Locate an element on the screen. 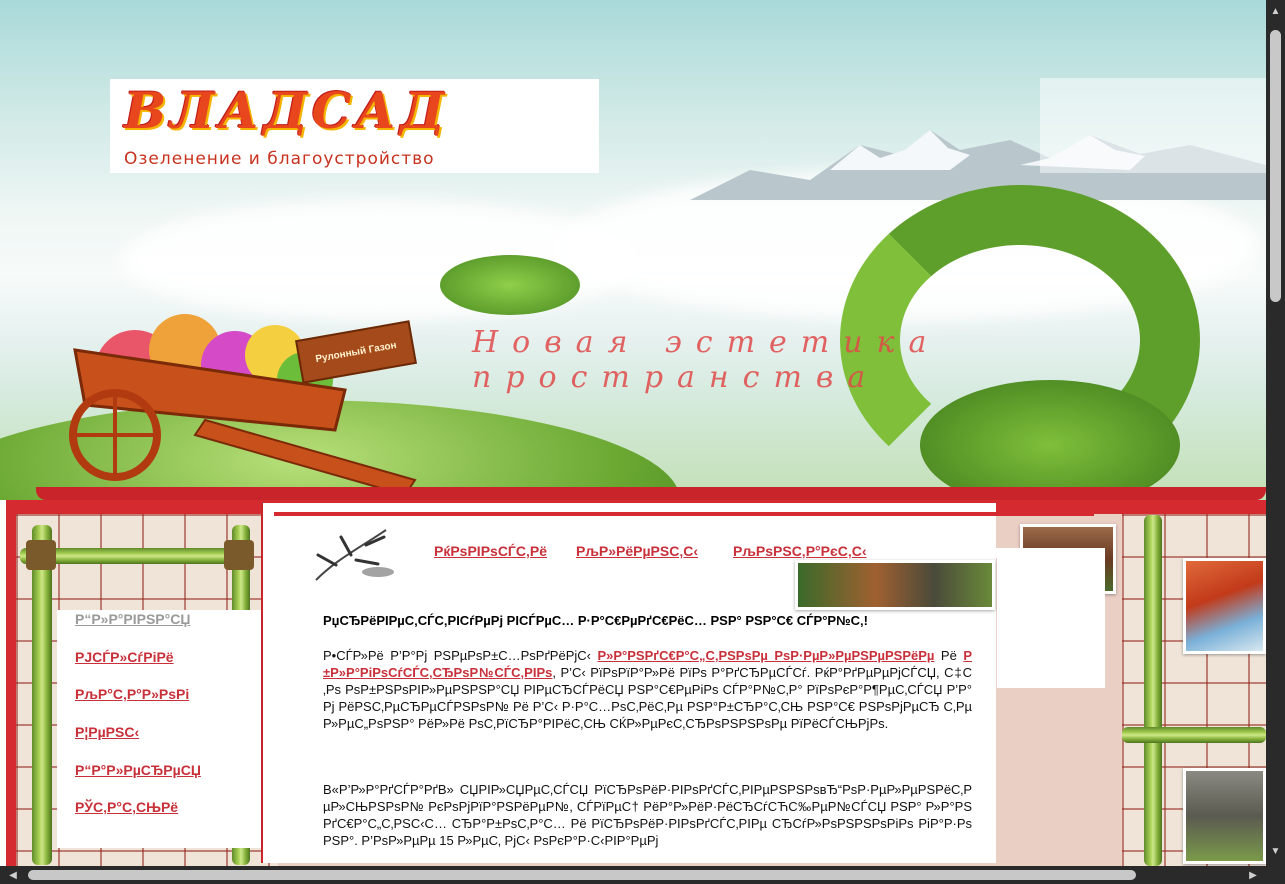 The height and width of the screenshot is (884, 1285). small-hill is located at coordinates (510, 285).